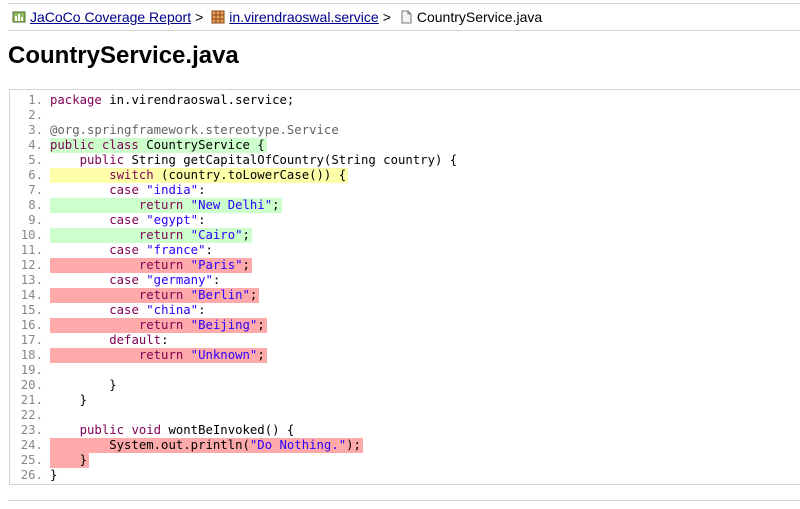 The image size is (800, 509). I want to click on line-number: 7., so click(26, 190).